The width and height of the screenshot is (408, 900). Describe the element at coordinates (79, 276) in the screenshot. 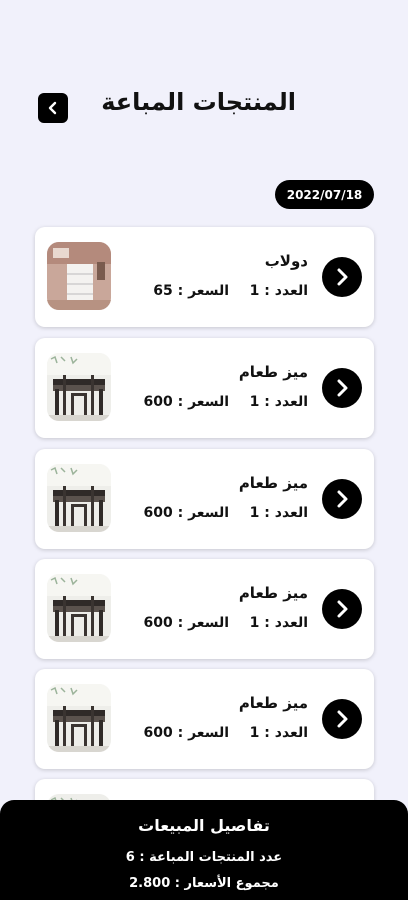

I see `wardrobe-thumbnail` at that location.